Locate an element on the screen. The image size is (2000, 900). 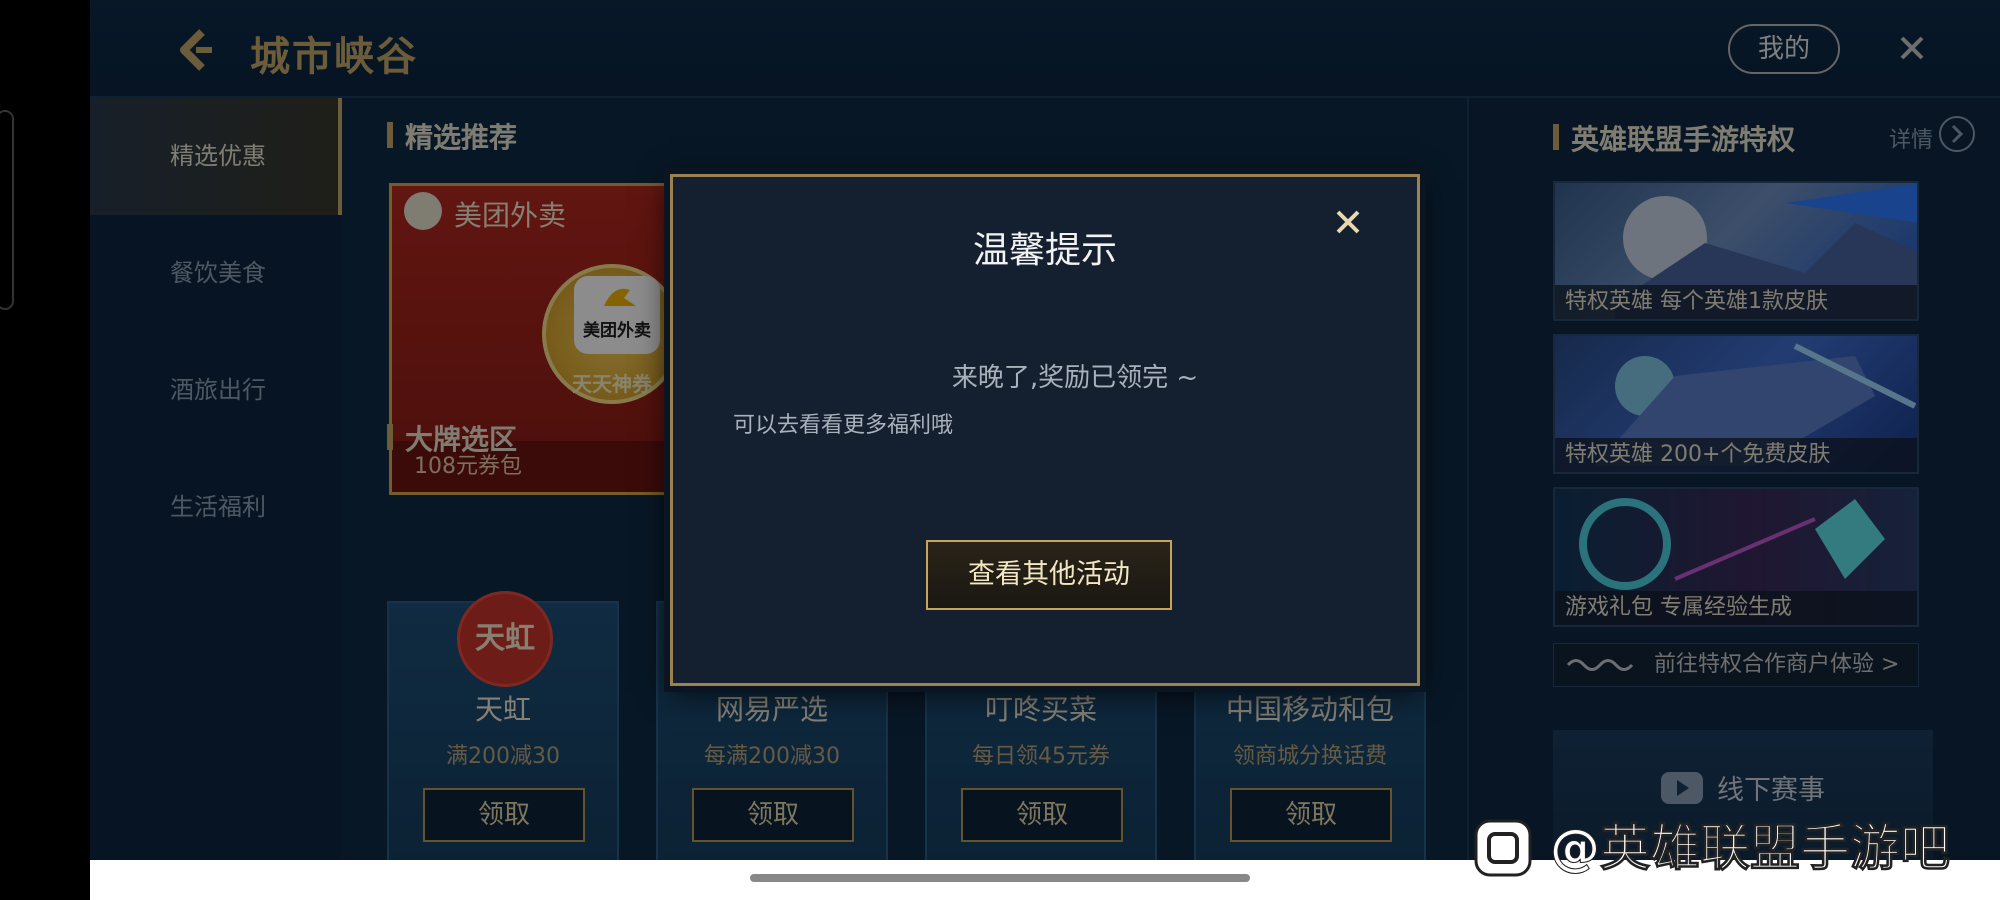
dialog-title: 温馨提示 is located at coordinates (1044, 250).